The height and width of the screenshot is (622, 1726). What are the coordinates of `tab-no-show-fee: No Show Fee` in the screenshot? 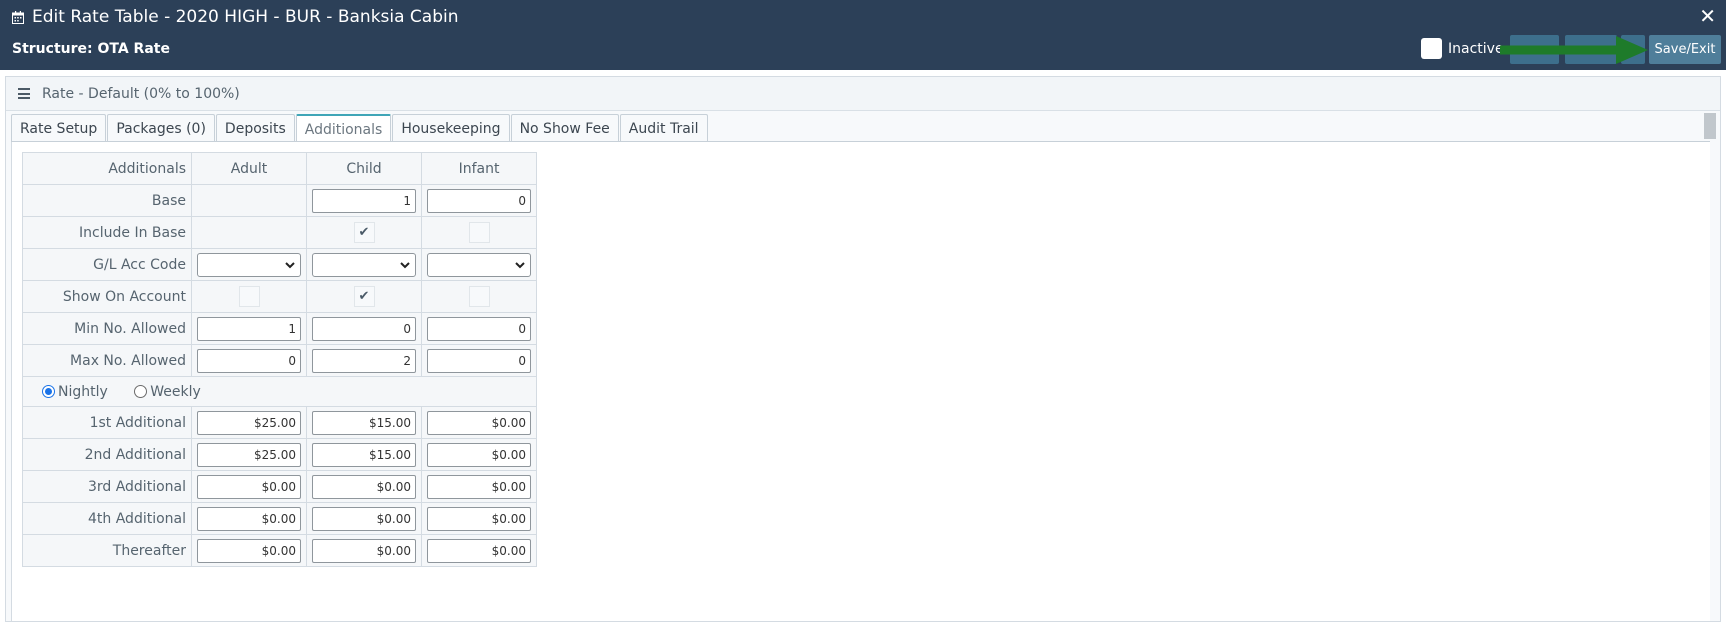 It's located at (564, 128).